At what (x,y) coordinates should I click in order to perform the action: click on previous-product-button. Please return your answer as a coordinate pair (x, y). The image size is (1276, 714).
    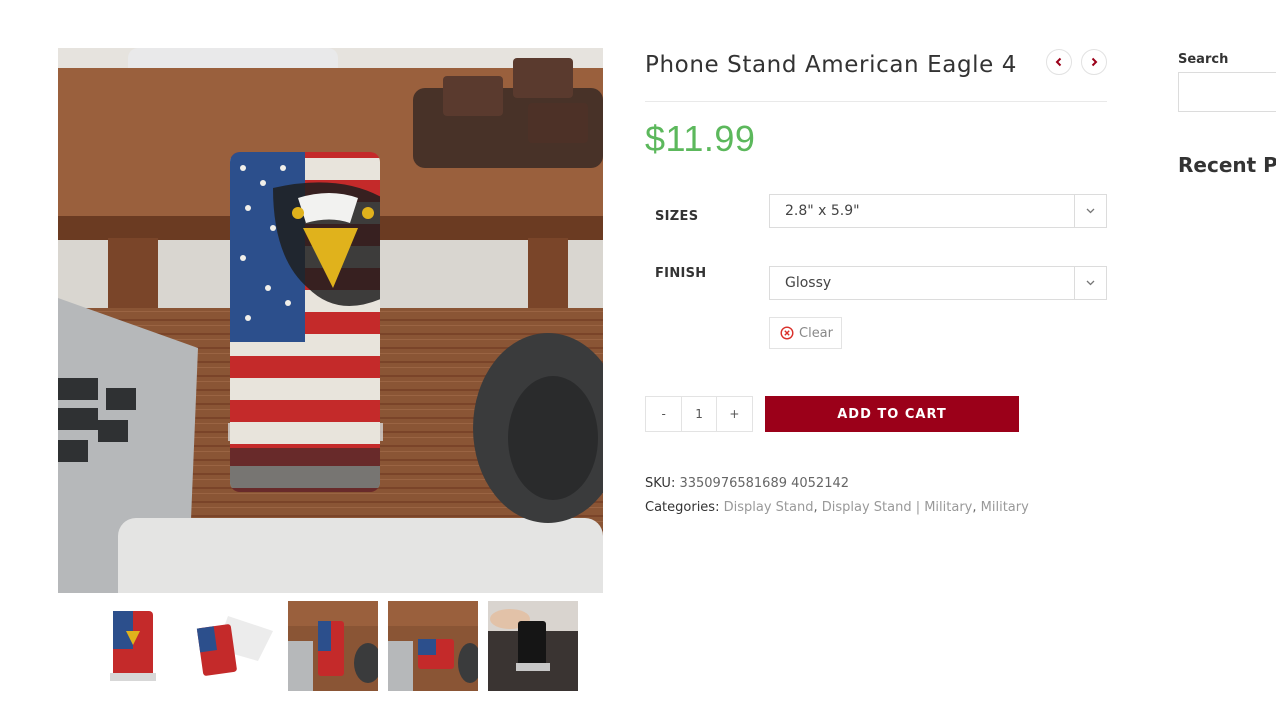
    Looking at the image, I should click on (1059, 62).